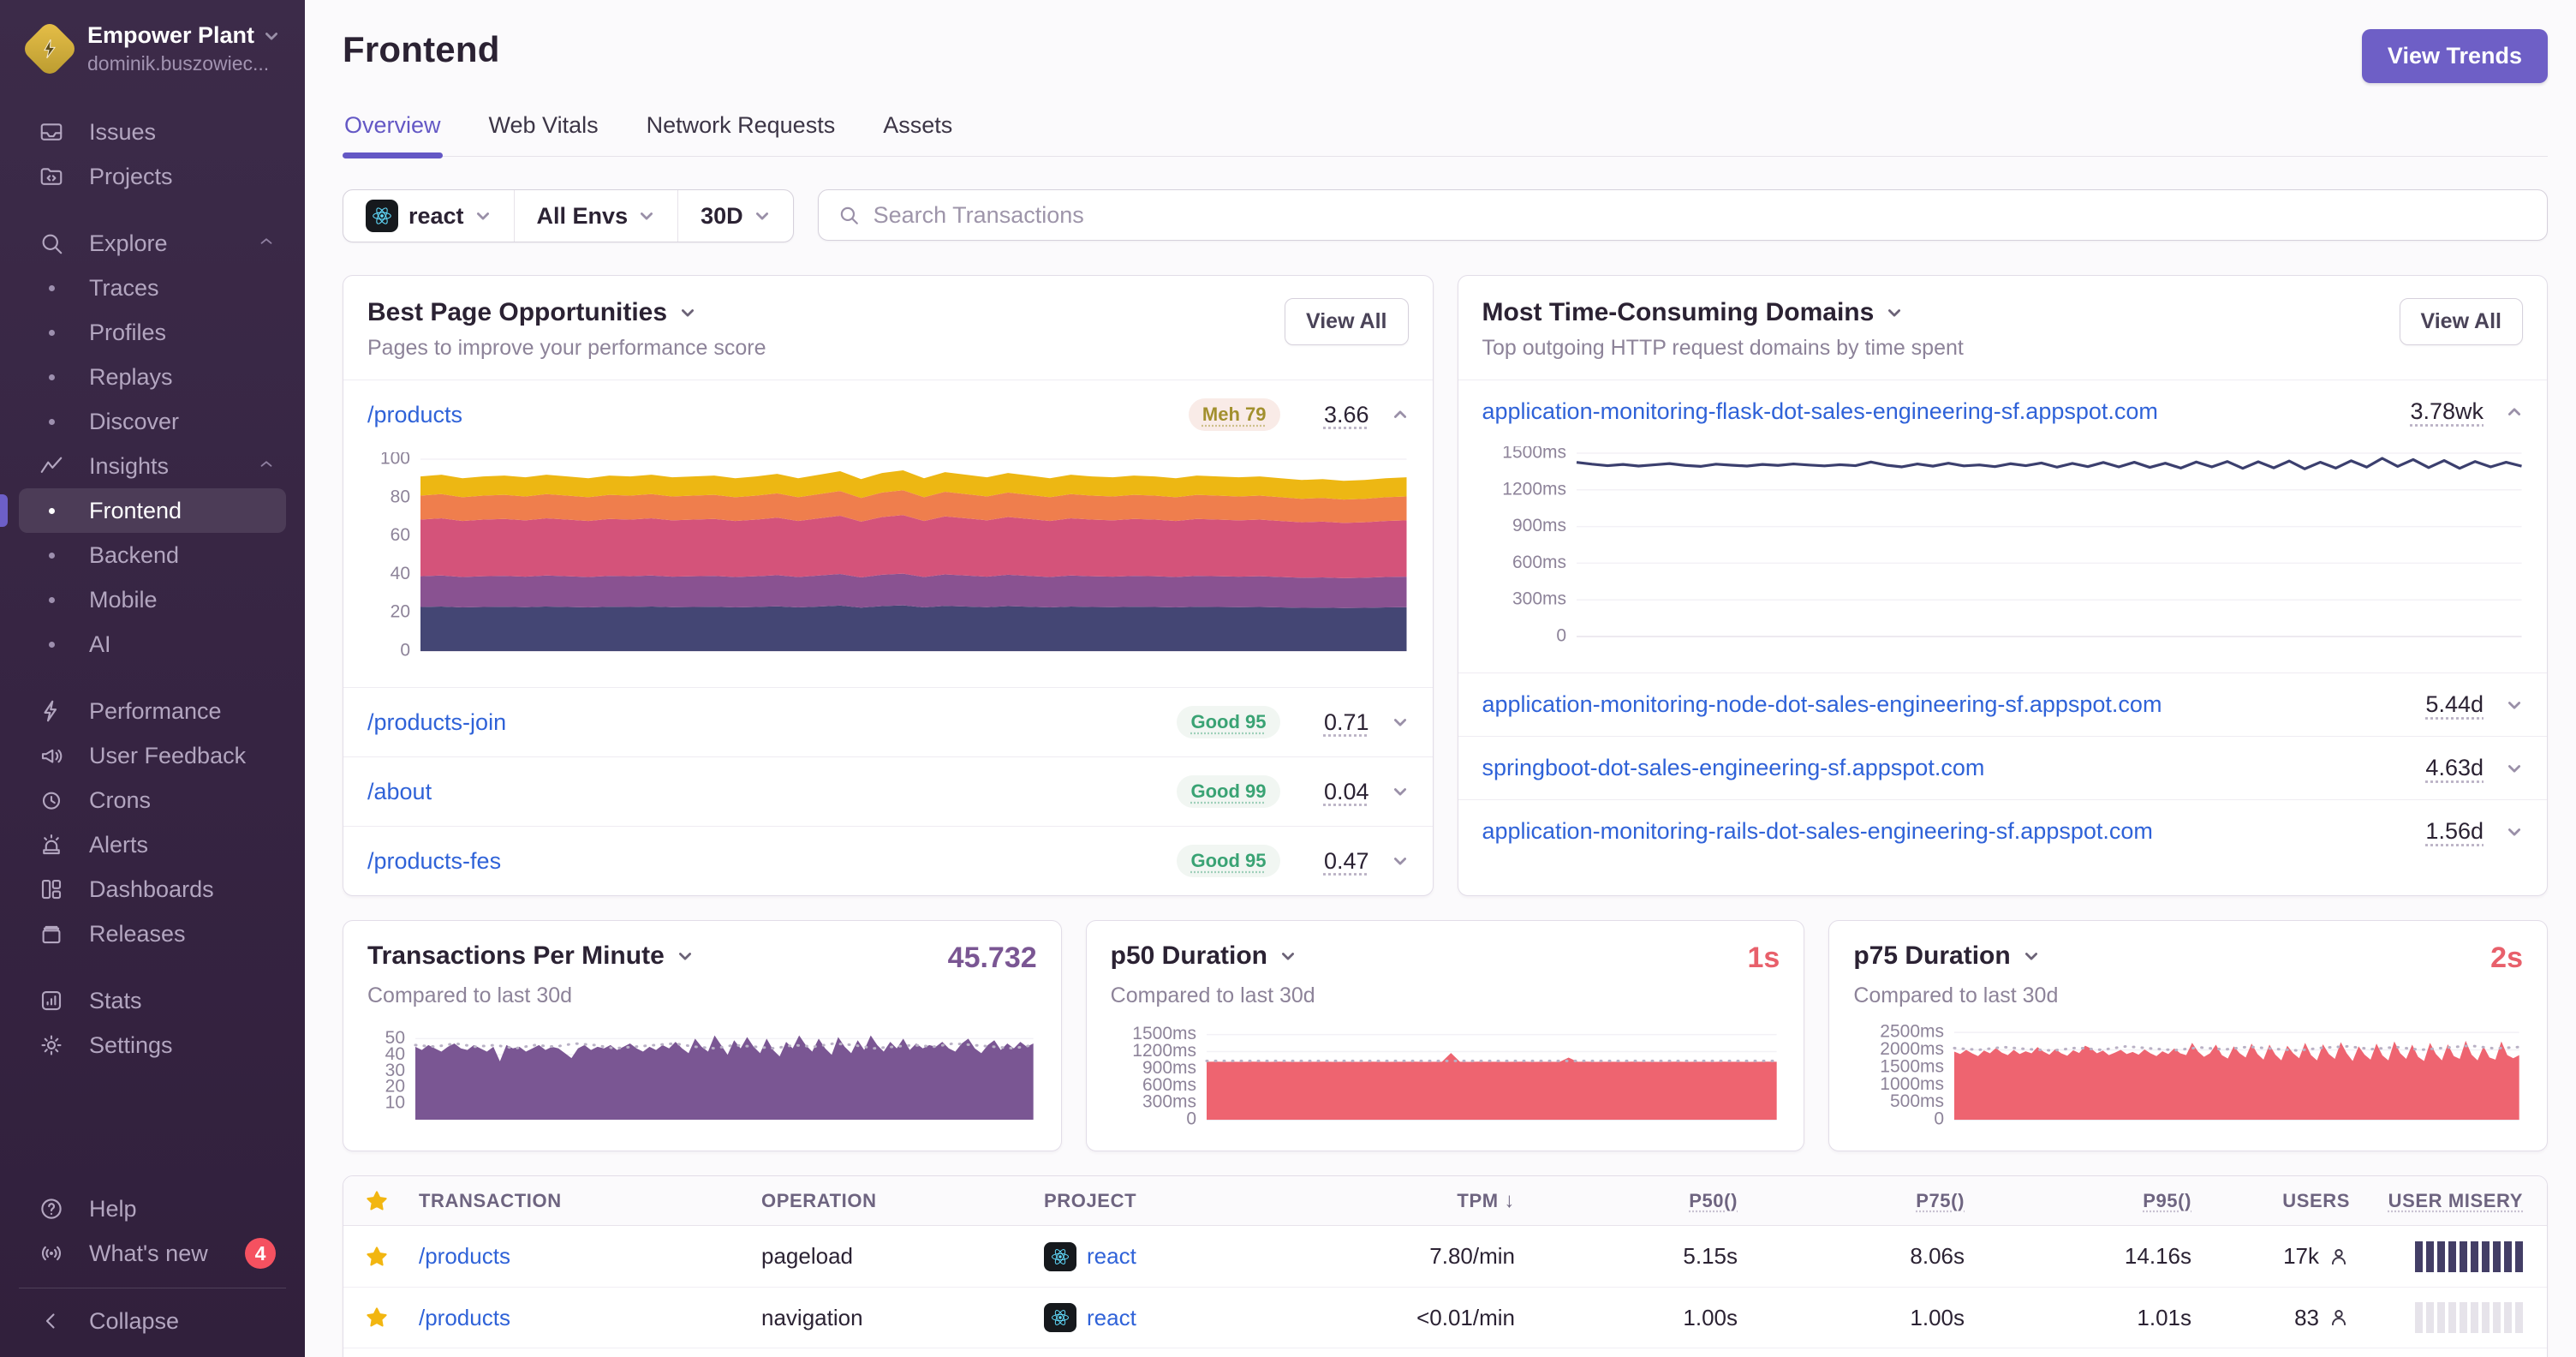 This screenshot has width=2576, height=1357. What do you see at coordinates (1701, 215) in the screenshot?
I see `search-input` at bounding box center [1701, 215].